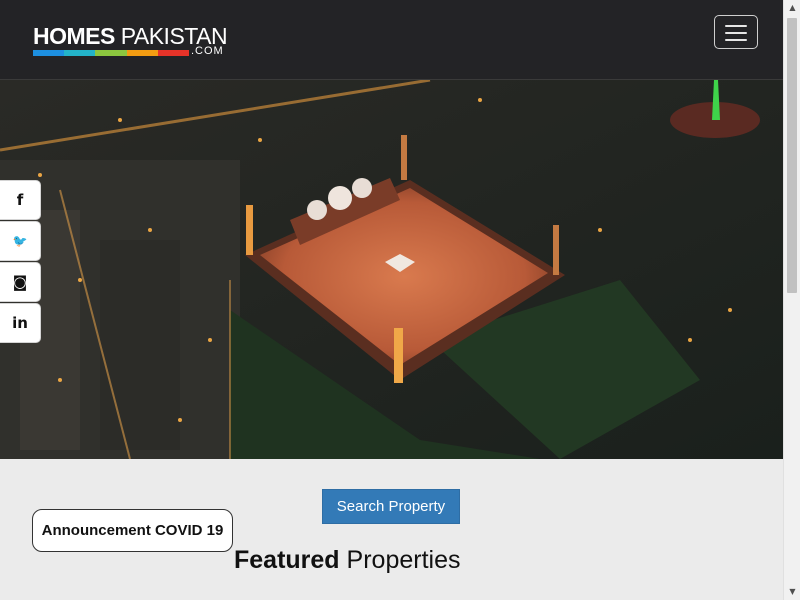 This screenshot has height=600, width=800. I want to click on covid-announcement-button: Announcement COVID 19, so click(132, 530).